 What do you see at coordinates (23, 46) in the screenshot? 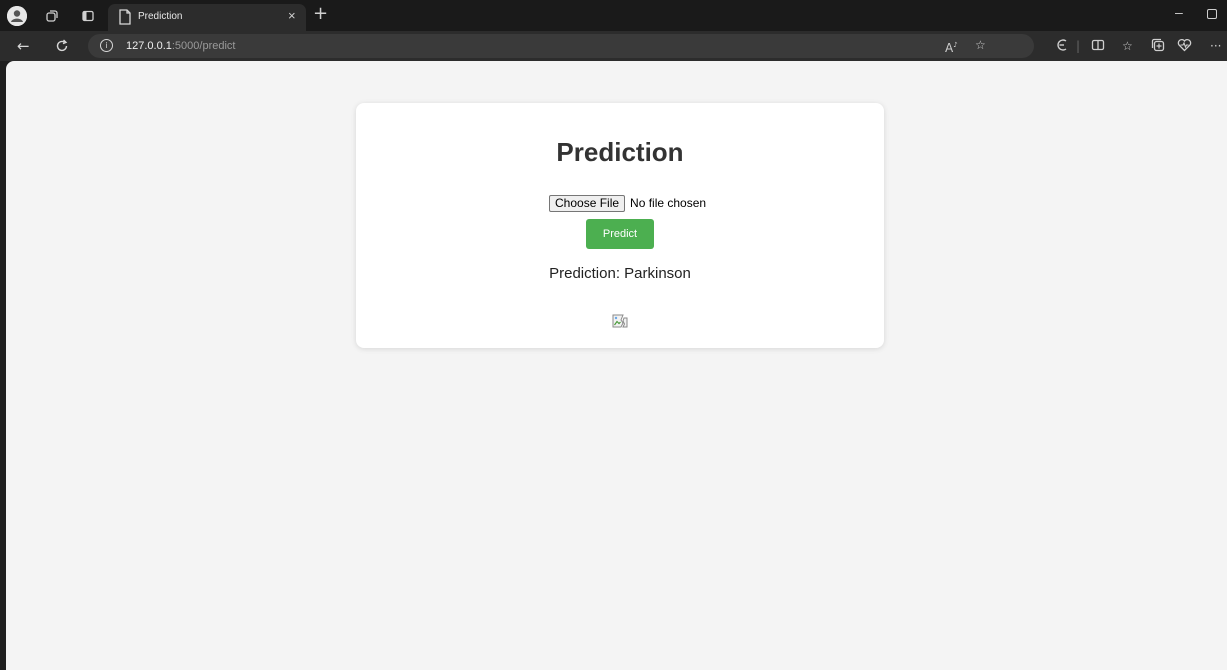
I see `back-icon: ←` at bounding box center [23, 46].